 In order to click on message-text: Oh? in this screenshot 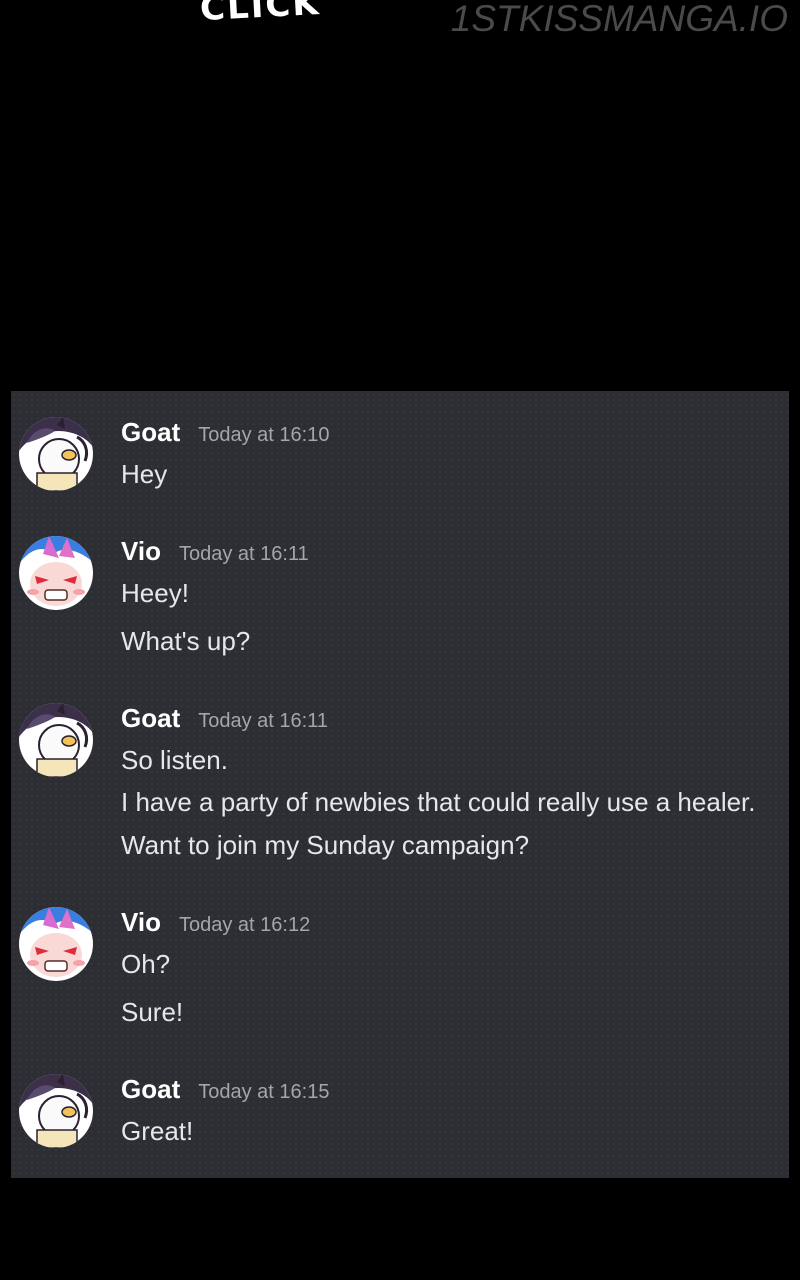, I will do `click(146, 964)`.